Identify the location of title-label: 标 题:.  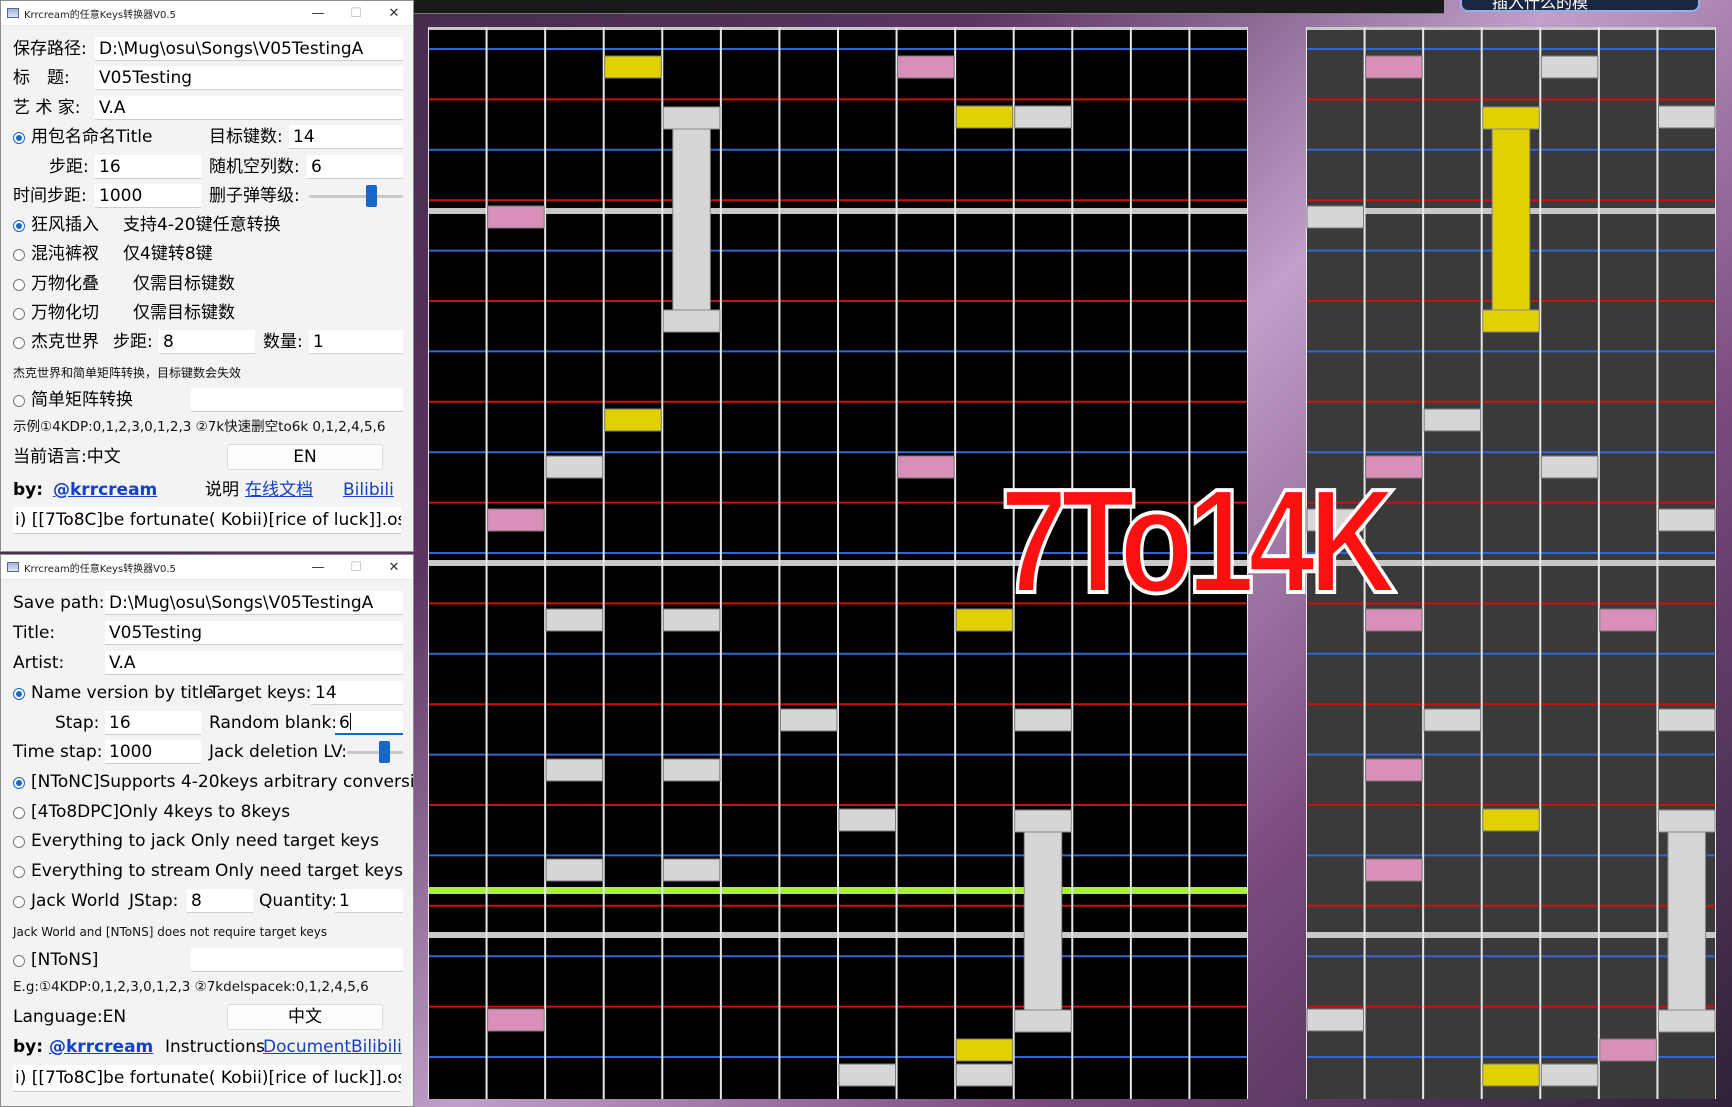
(41, 78).